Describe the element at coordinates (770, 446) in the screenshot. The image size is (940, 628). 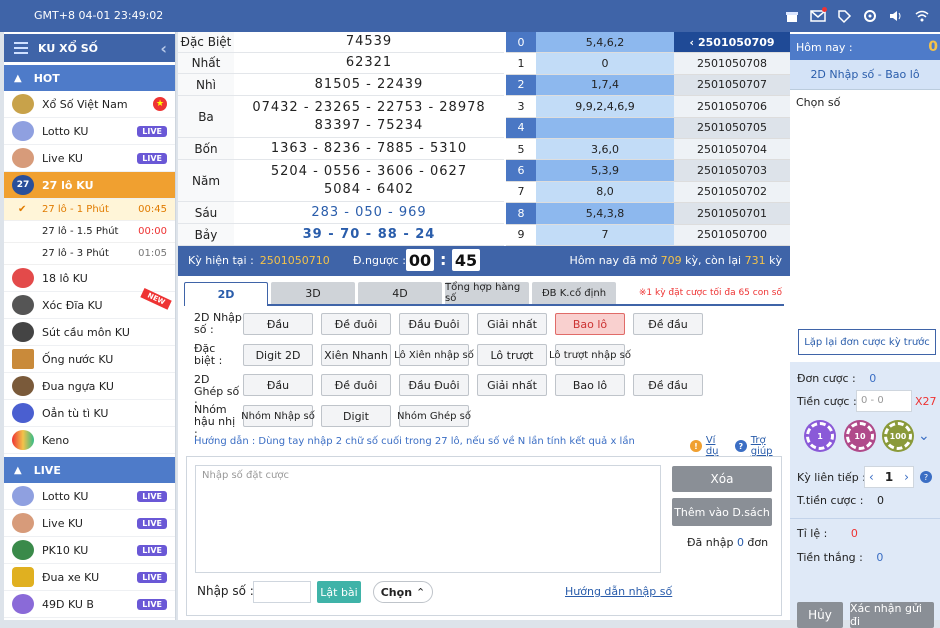
I see `help-link: Trợ giúp` at that location.